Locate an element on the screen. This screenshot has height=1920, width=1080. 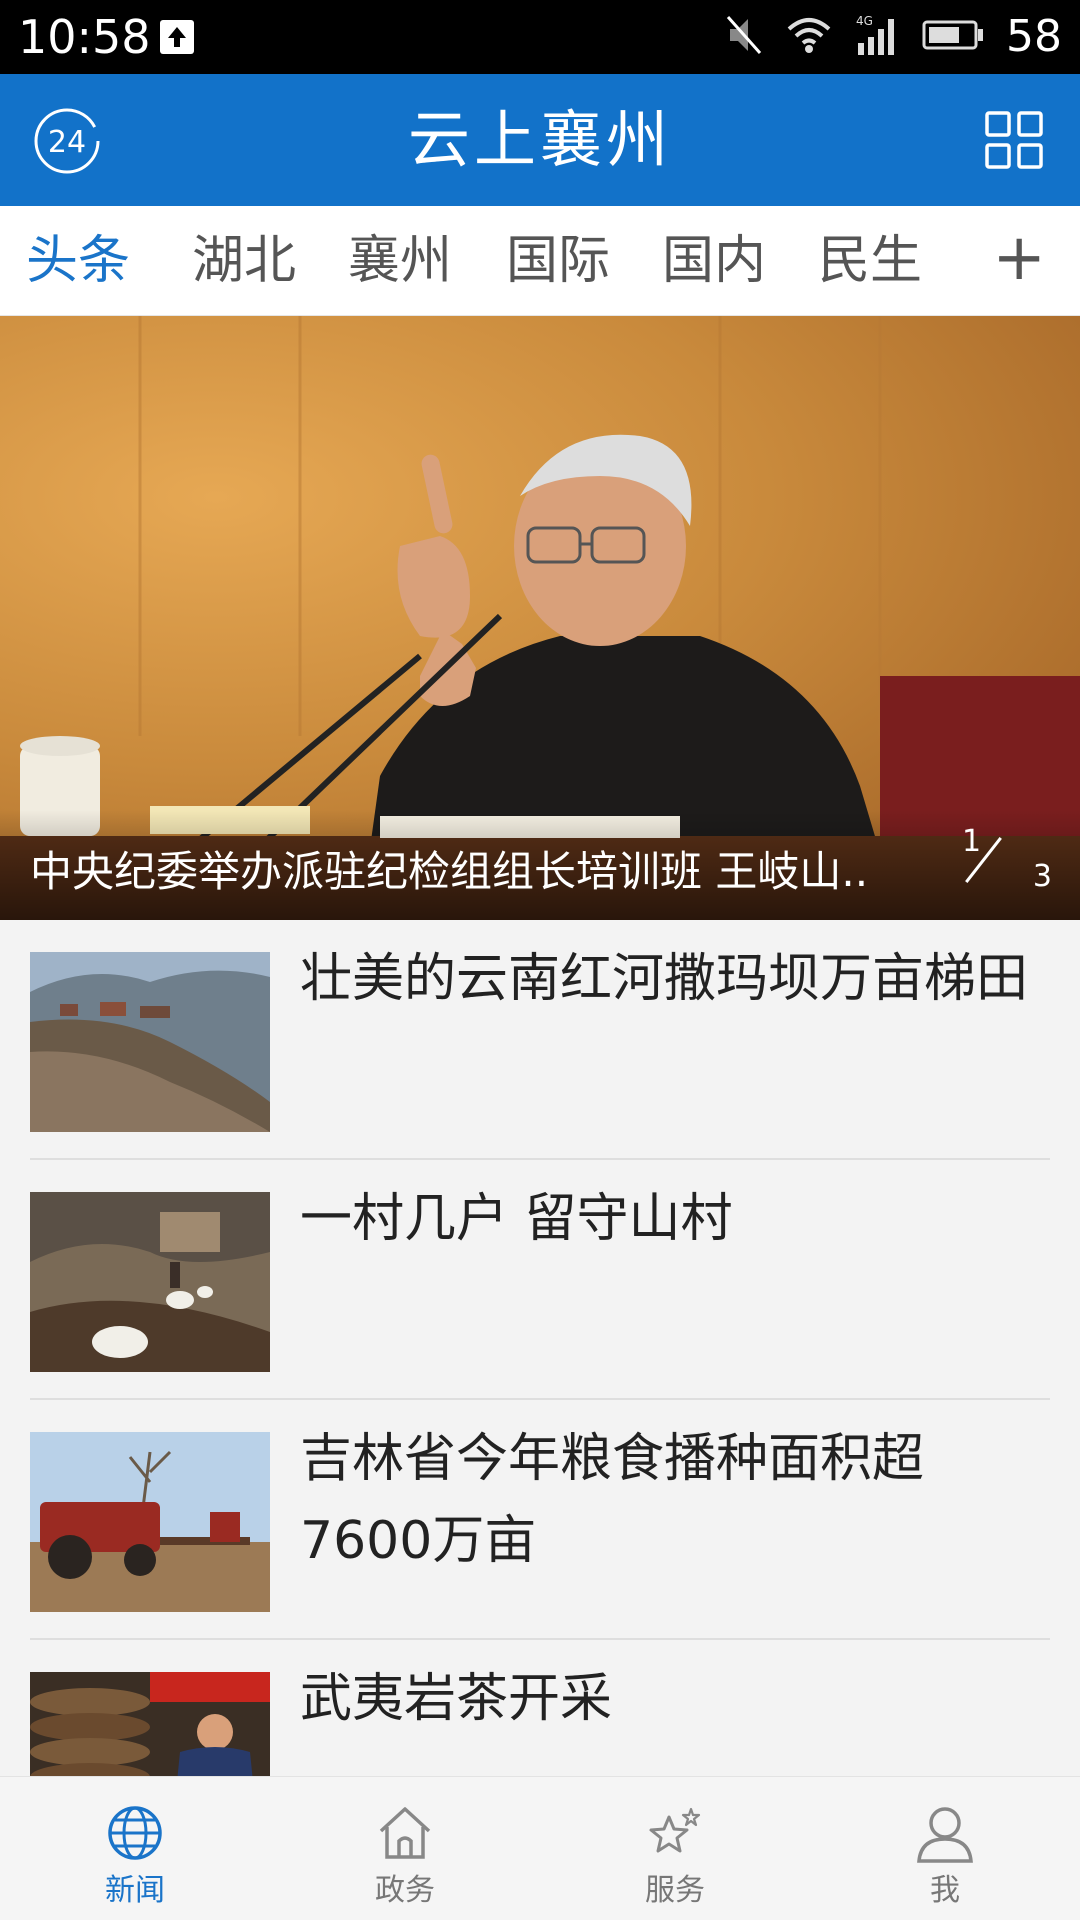
status-icons: 4G 58 is located at coordinates (893, 37).